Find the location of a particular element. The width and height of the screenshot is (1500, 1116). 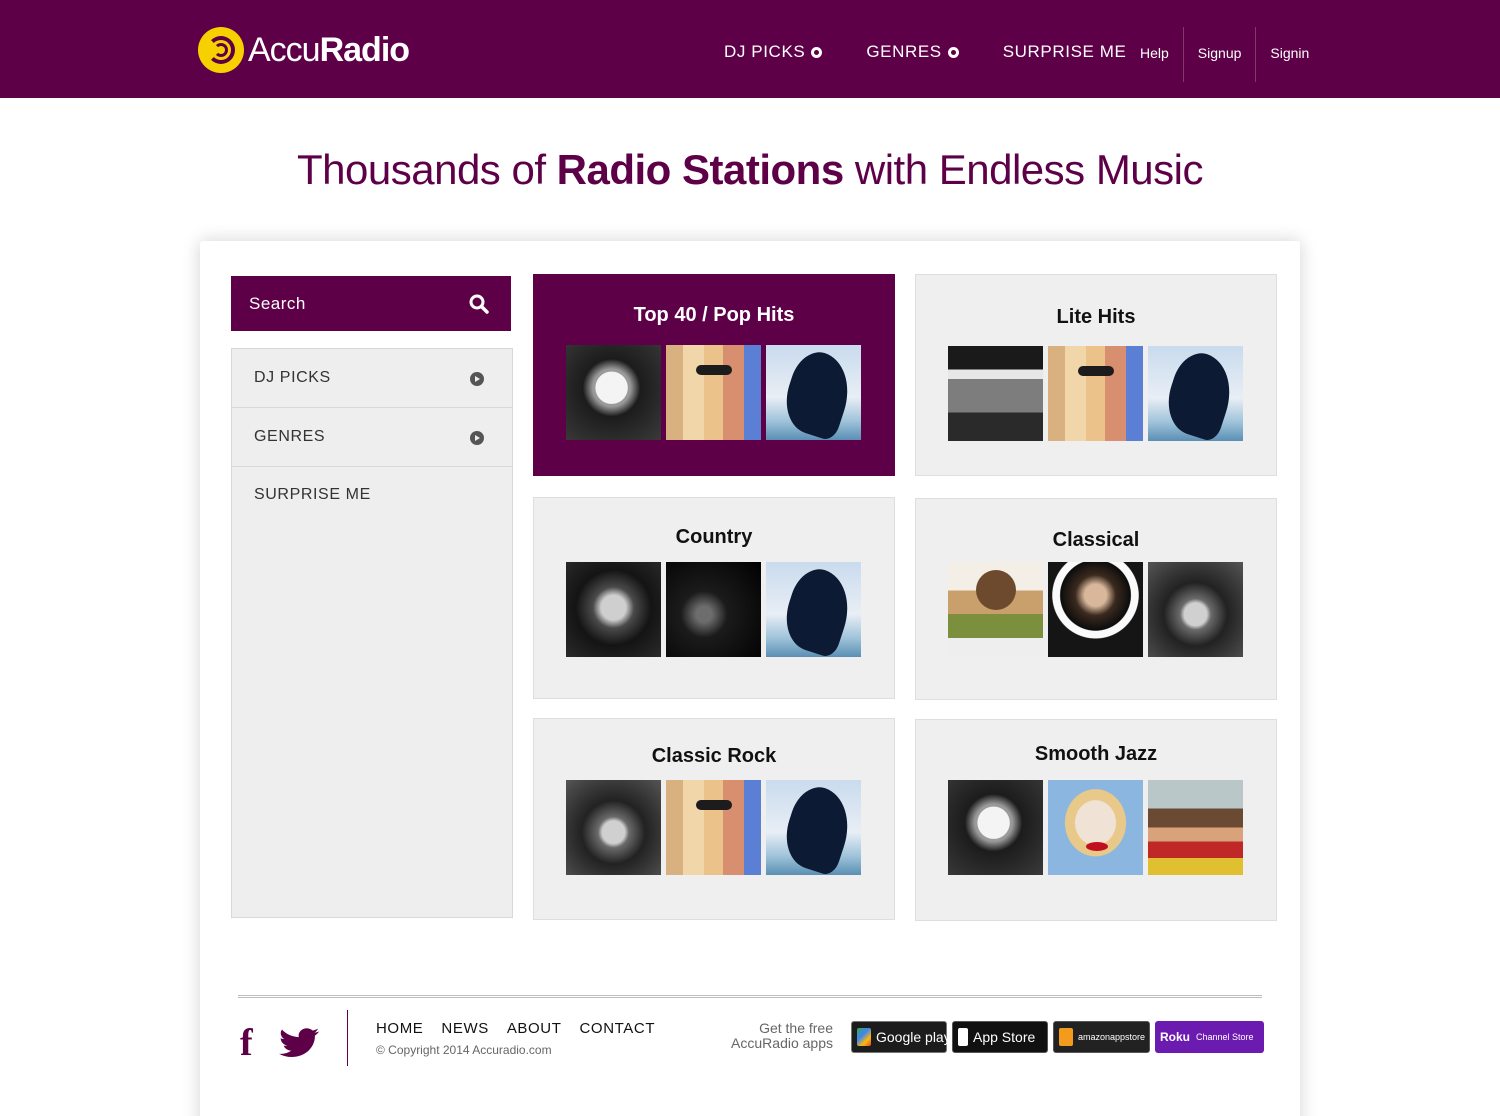

facebook-icon: f is located at coordinates (253, 1043).